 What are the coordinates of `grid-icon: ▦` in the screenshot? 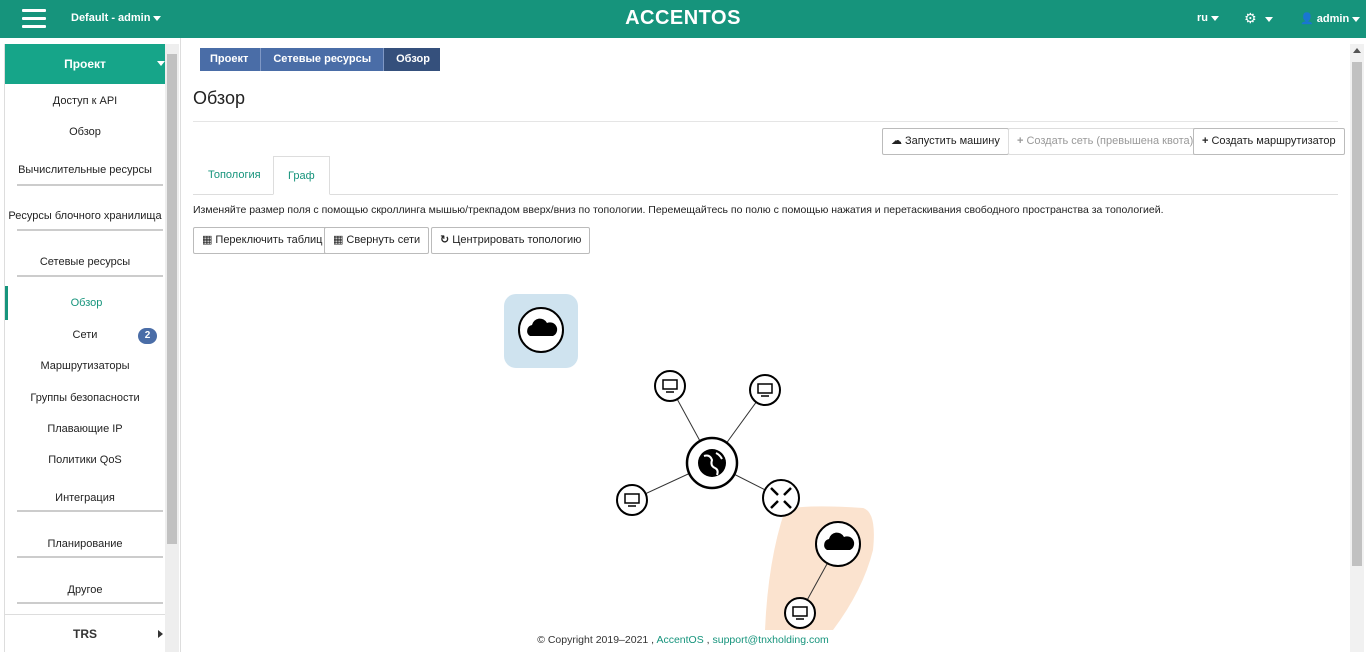 It's located at (207, 240).